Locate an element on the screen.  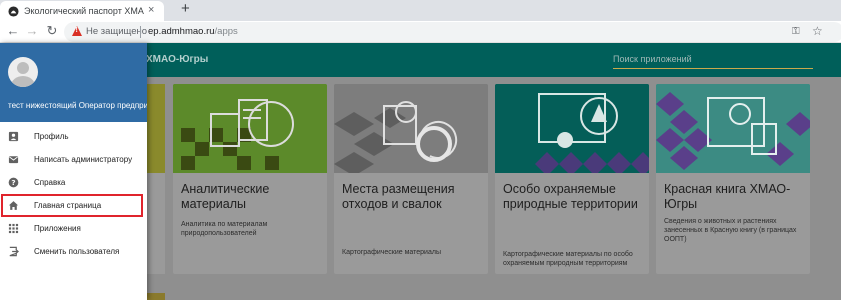
menu-label: Главная страница is located at coordinates (68, 205).